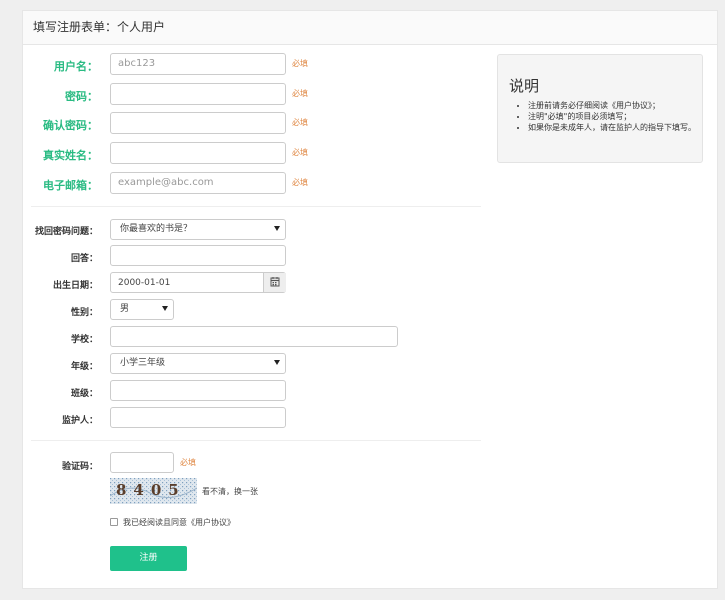  Describe the element at coordinates (70, 185) in the screenshot. I see `email-label: 电子邮箱：` at that location.